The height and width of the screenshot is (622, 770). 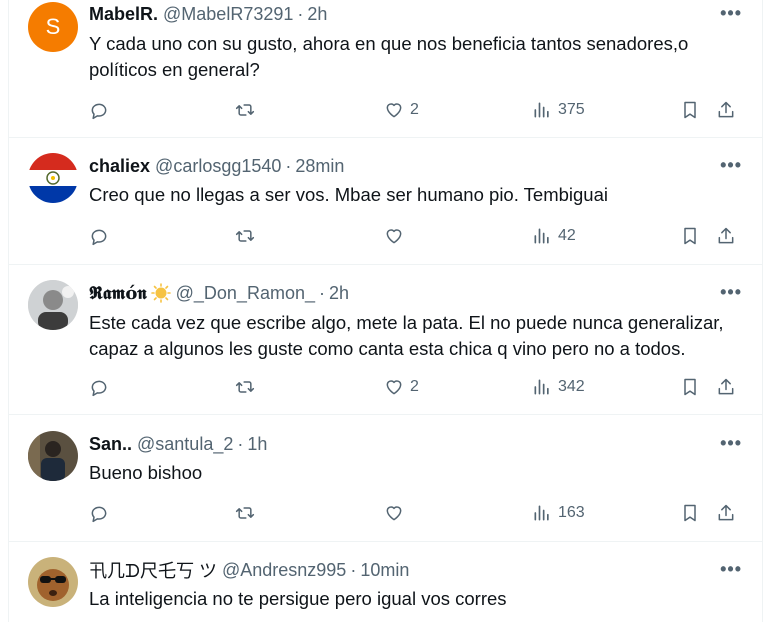 I want to click on avatar-letter: S, so click(x=53, y=26).